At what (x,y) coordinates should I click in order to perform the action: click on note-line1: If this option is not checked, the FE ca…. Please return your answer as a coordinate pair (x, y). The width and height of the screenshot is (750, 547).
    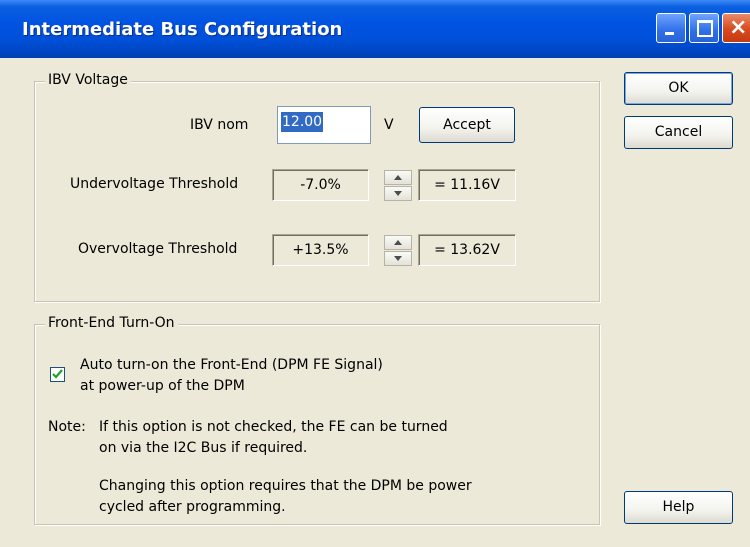
    Looking at the image, I should click on (273, 427).